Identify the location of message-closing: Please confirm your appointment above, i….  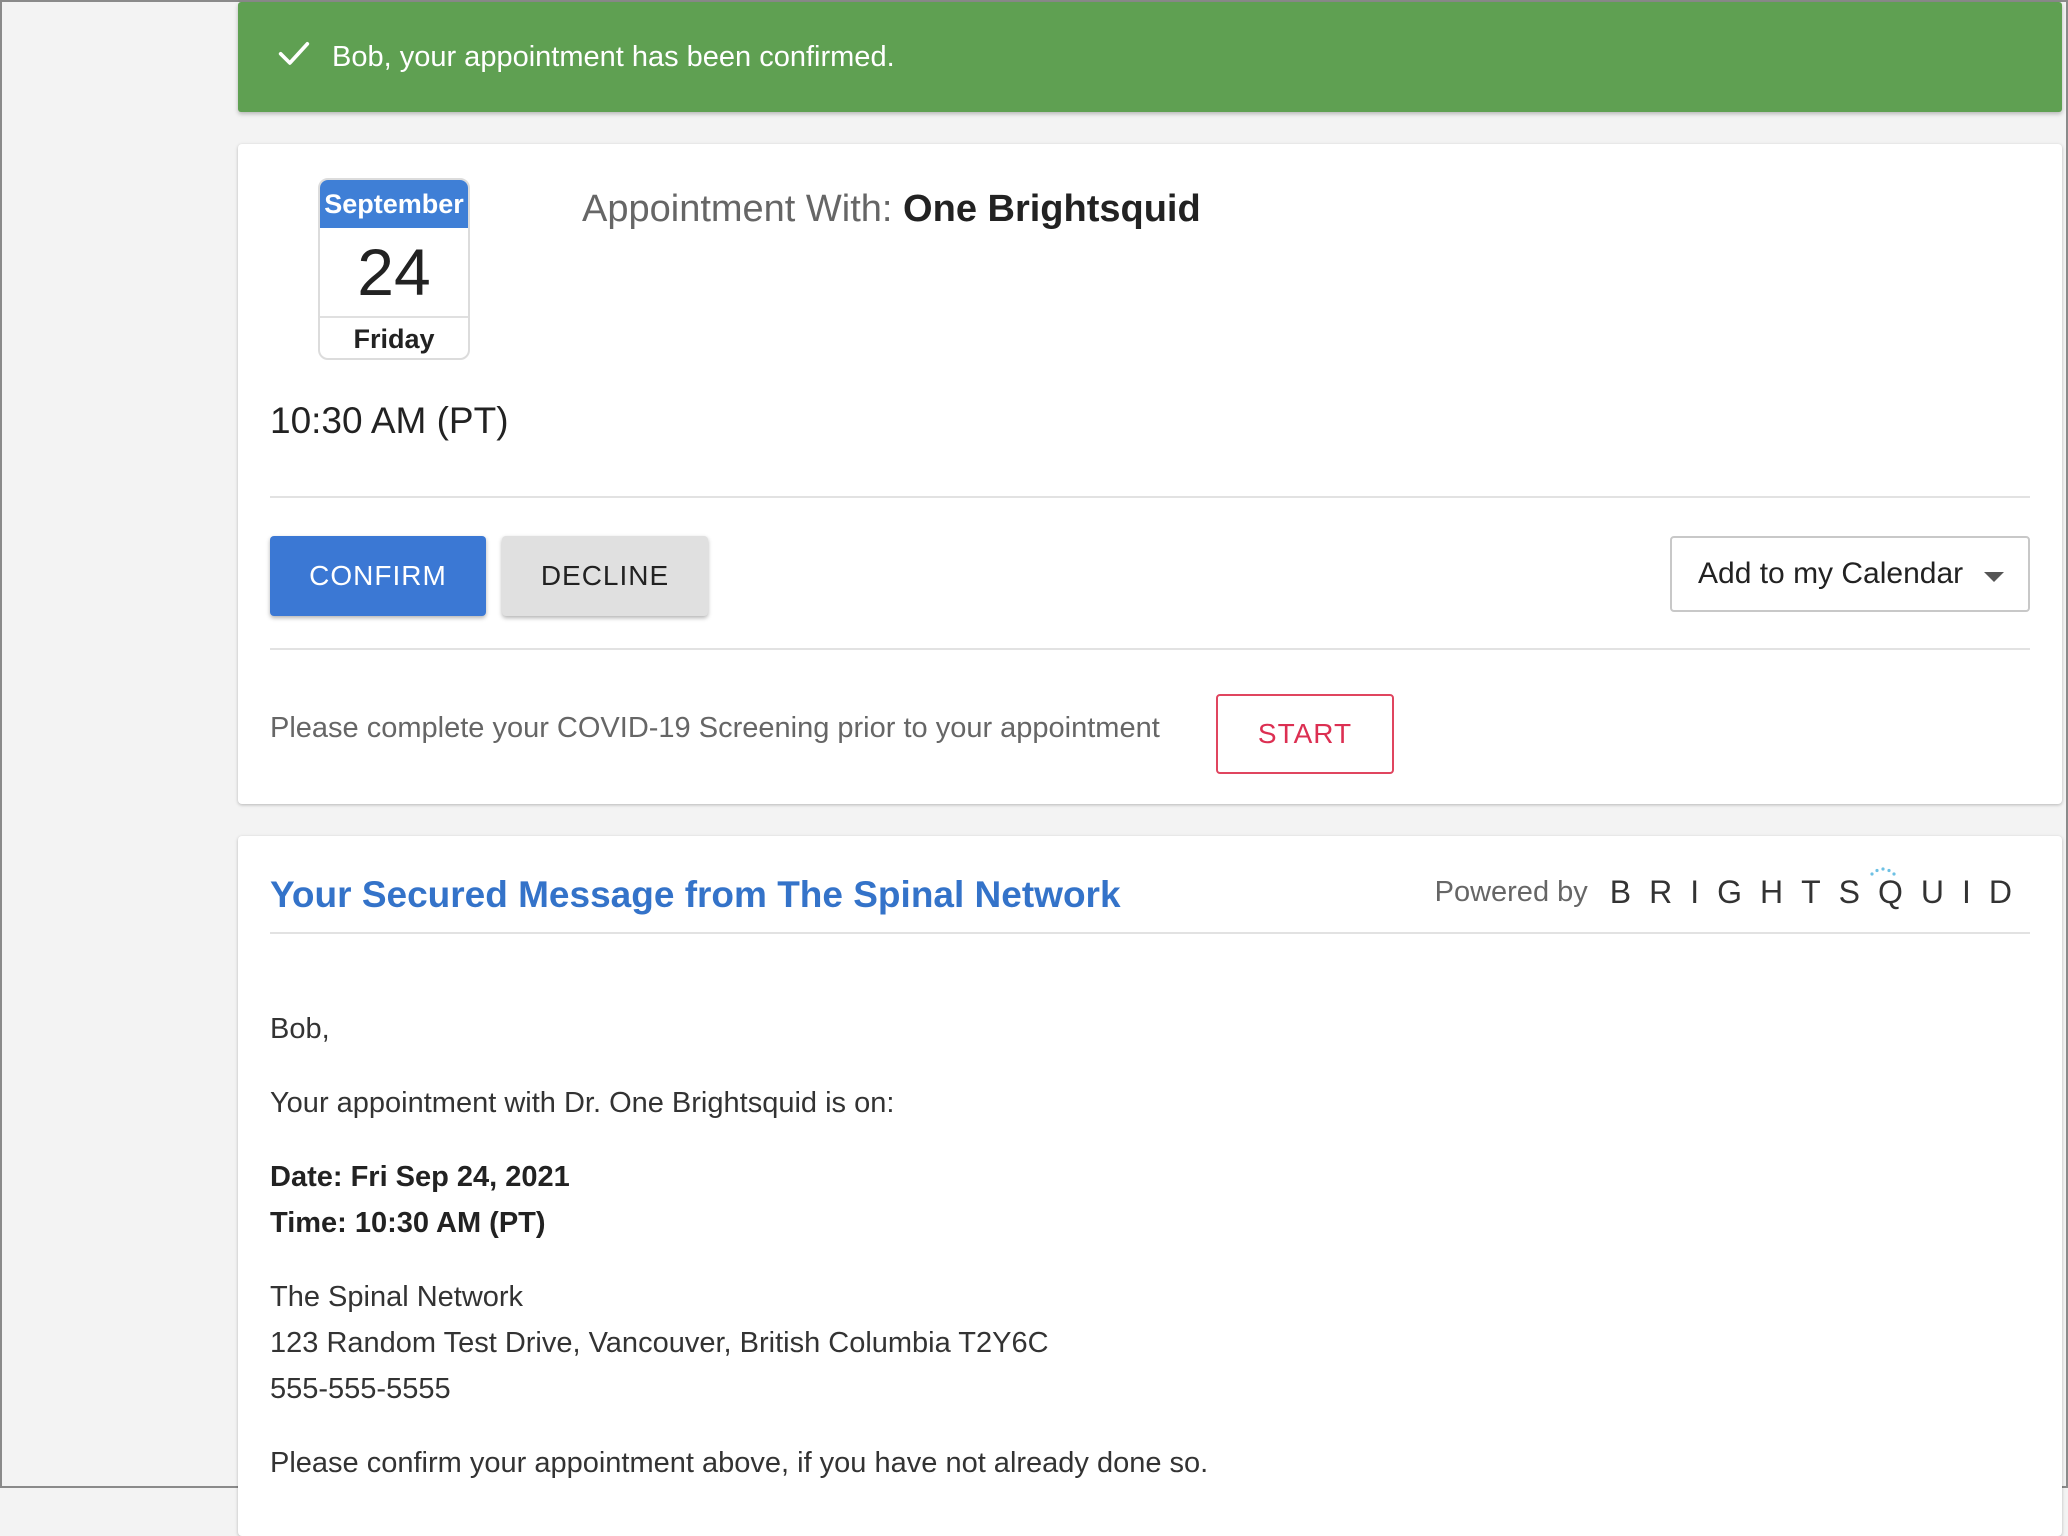
(739, 1463).